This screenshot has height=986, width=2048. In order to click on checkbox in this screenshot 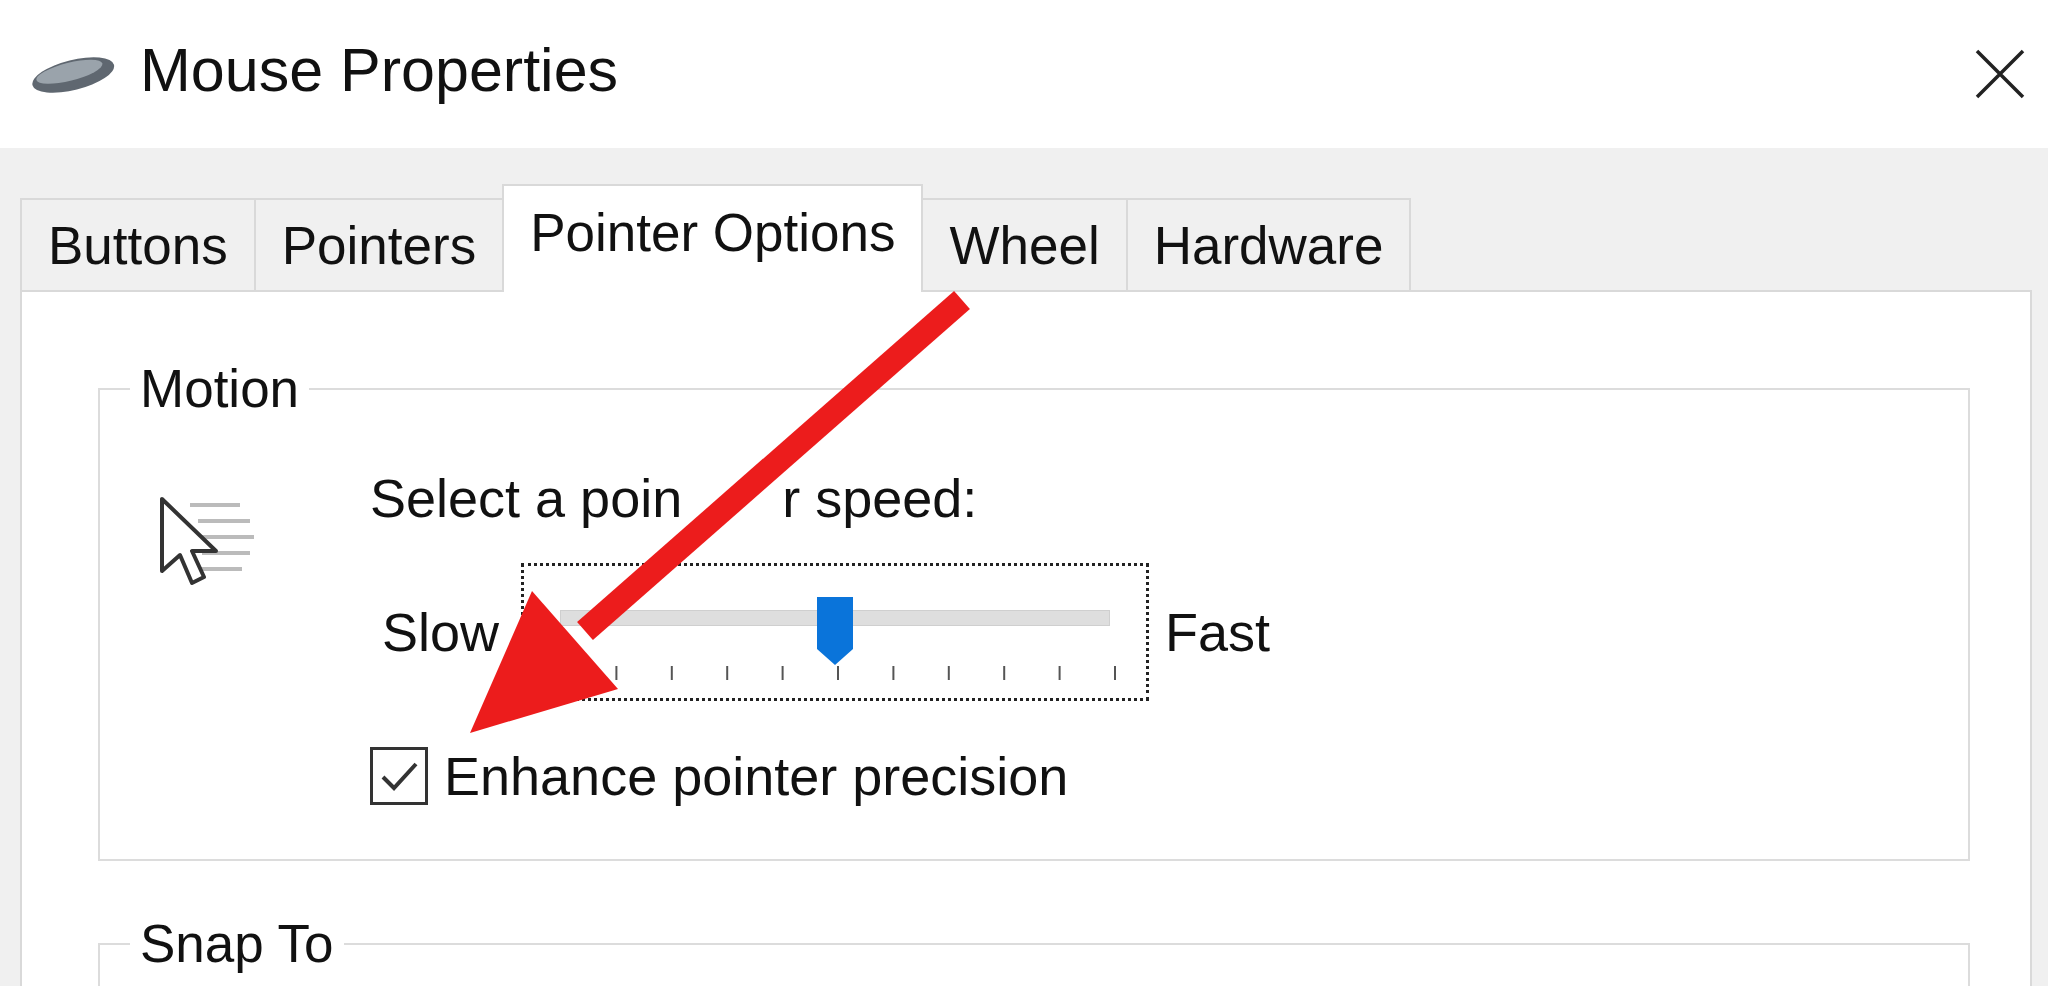, I will do `click(399, 776)`.